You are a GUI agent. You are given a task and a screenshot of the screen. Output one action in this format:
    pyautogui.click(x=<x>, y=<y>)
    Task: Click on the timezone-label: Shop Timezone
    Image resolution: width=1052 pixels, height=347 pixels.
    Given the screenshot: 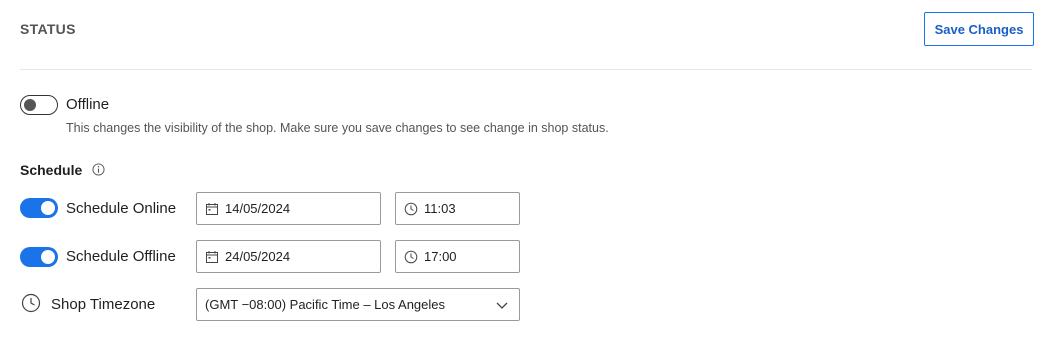 What is the action you would take?
    pyautogui.click(x=103, y=304)
    